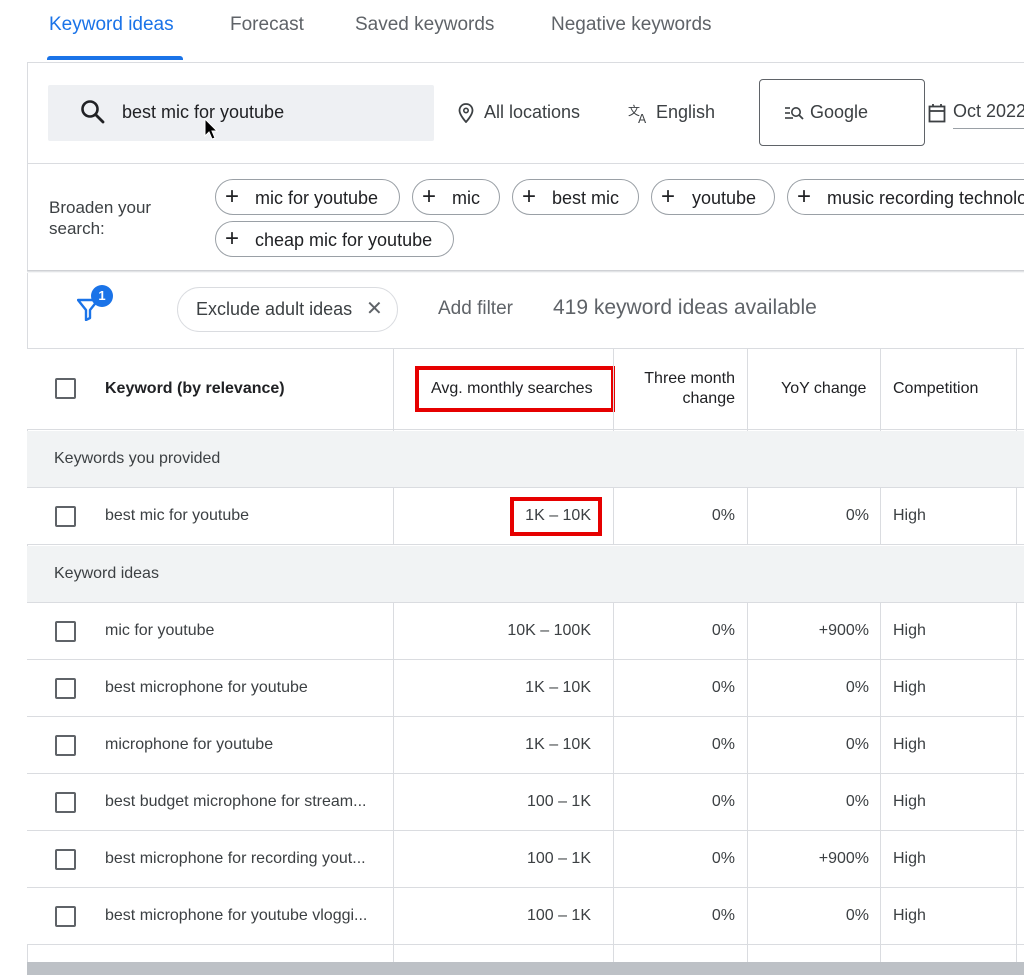  Describe the element at coordinates (100, 218) in the screenshot. I see `broaden-label: Broaden your search:` at that location.